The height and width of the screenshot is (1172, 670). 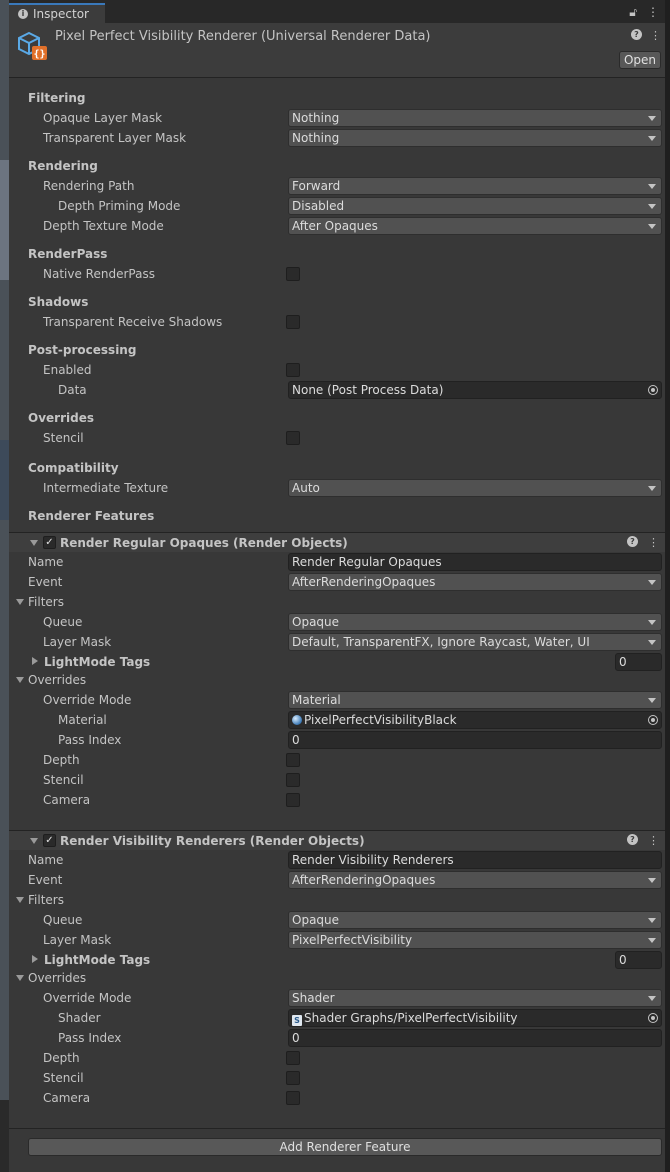 What do you see at coordinates (67, 800) in the screenshot?
I see `field-label: Camera` at bounding box center [67, 800].